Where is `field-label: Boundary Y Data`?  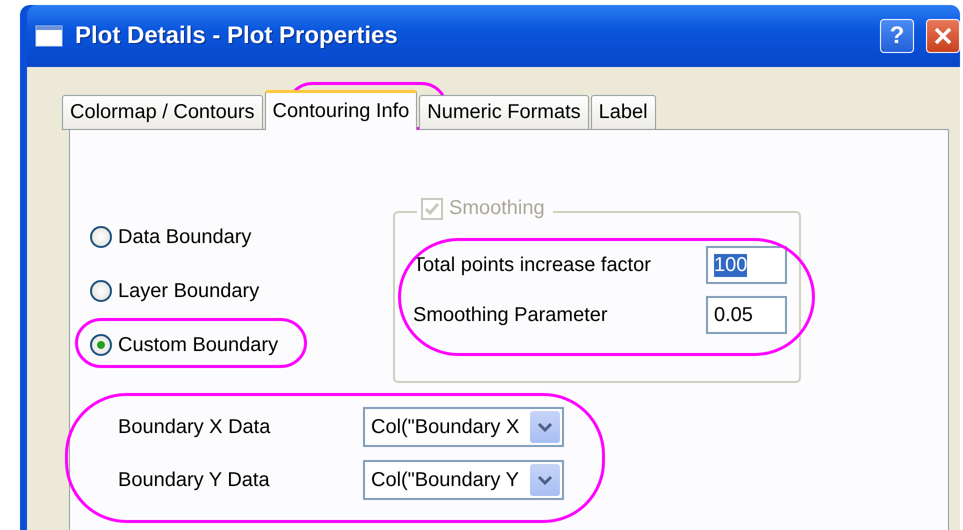
field-label: Boundary Y Data is located at coordinates (194, 480).